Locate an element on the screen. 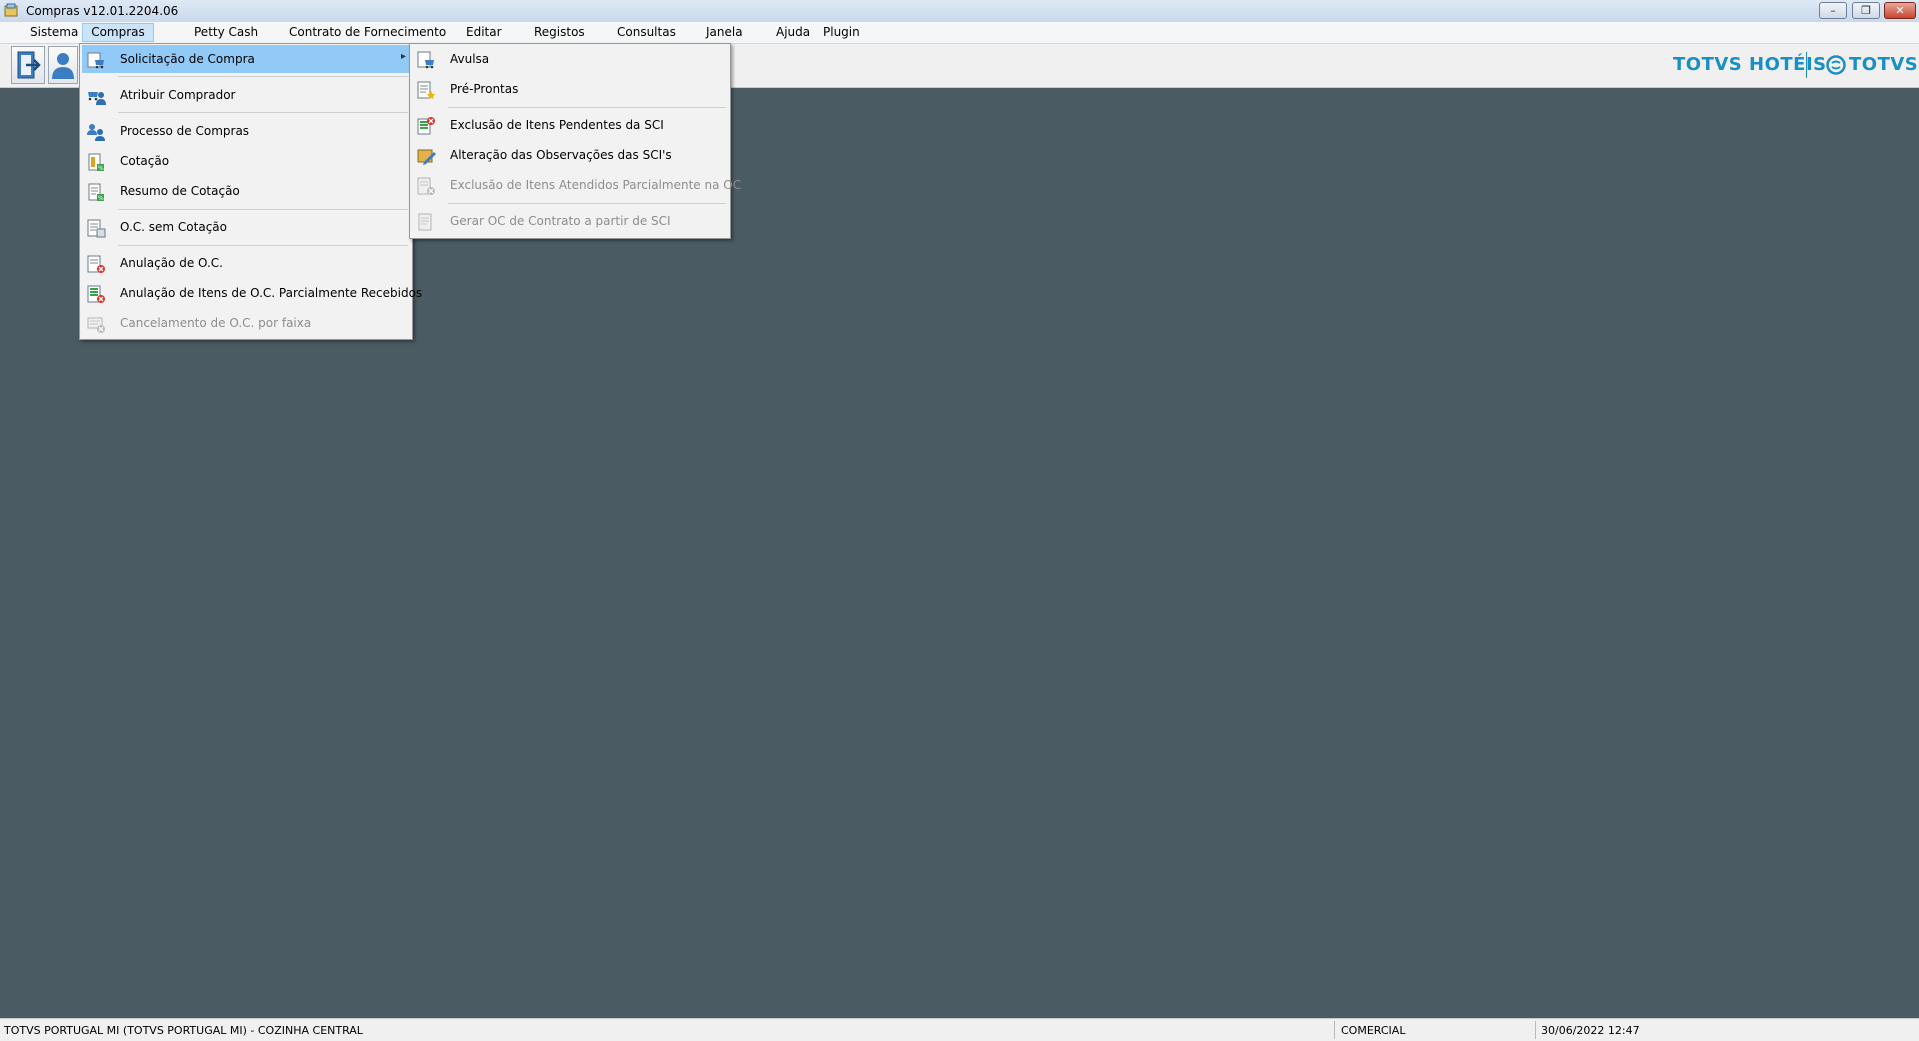 This screenshot has height=1041, width=1919. menu-item-label: Anulação de O.C. is located at coordinates (171, 263).